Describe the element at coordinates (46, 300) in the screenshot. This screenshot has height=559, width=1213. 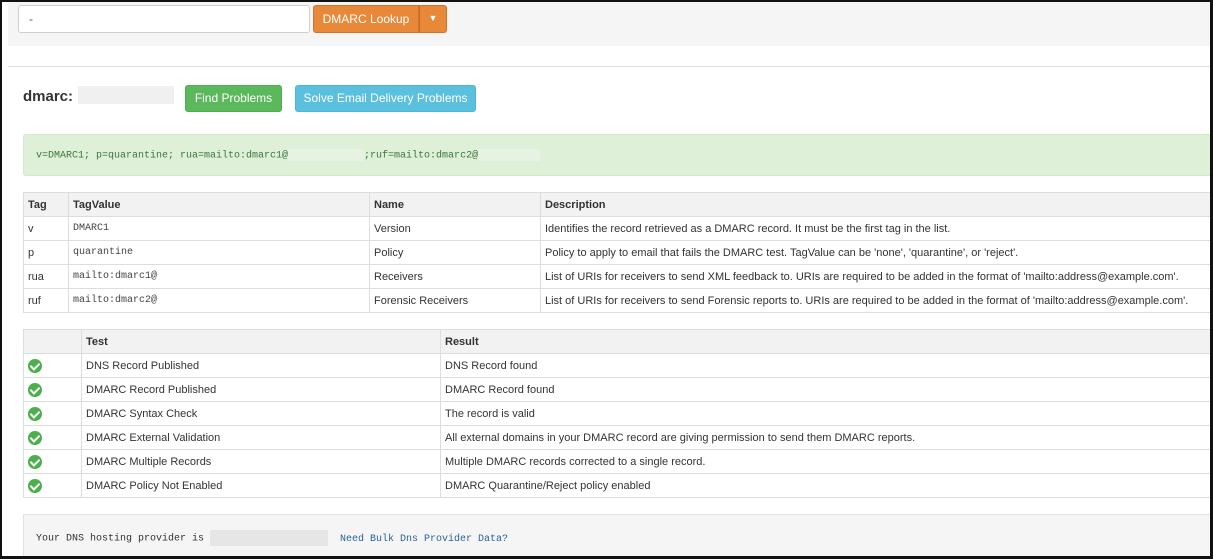
I see `tag-cell: ruf` at that location.